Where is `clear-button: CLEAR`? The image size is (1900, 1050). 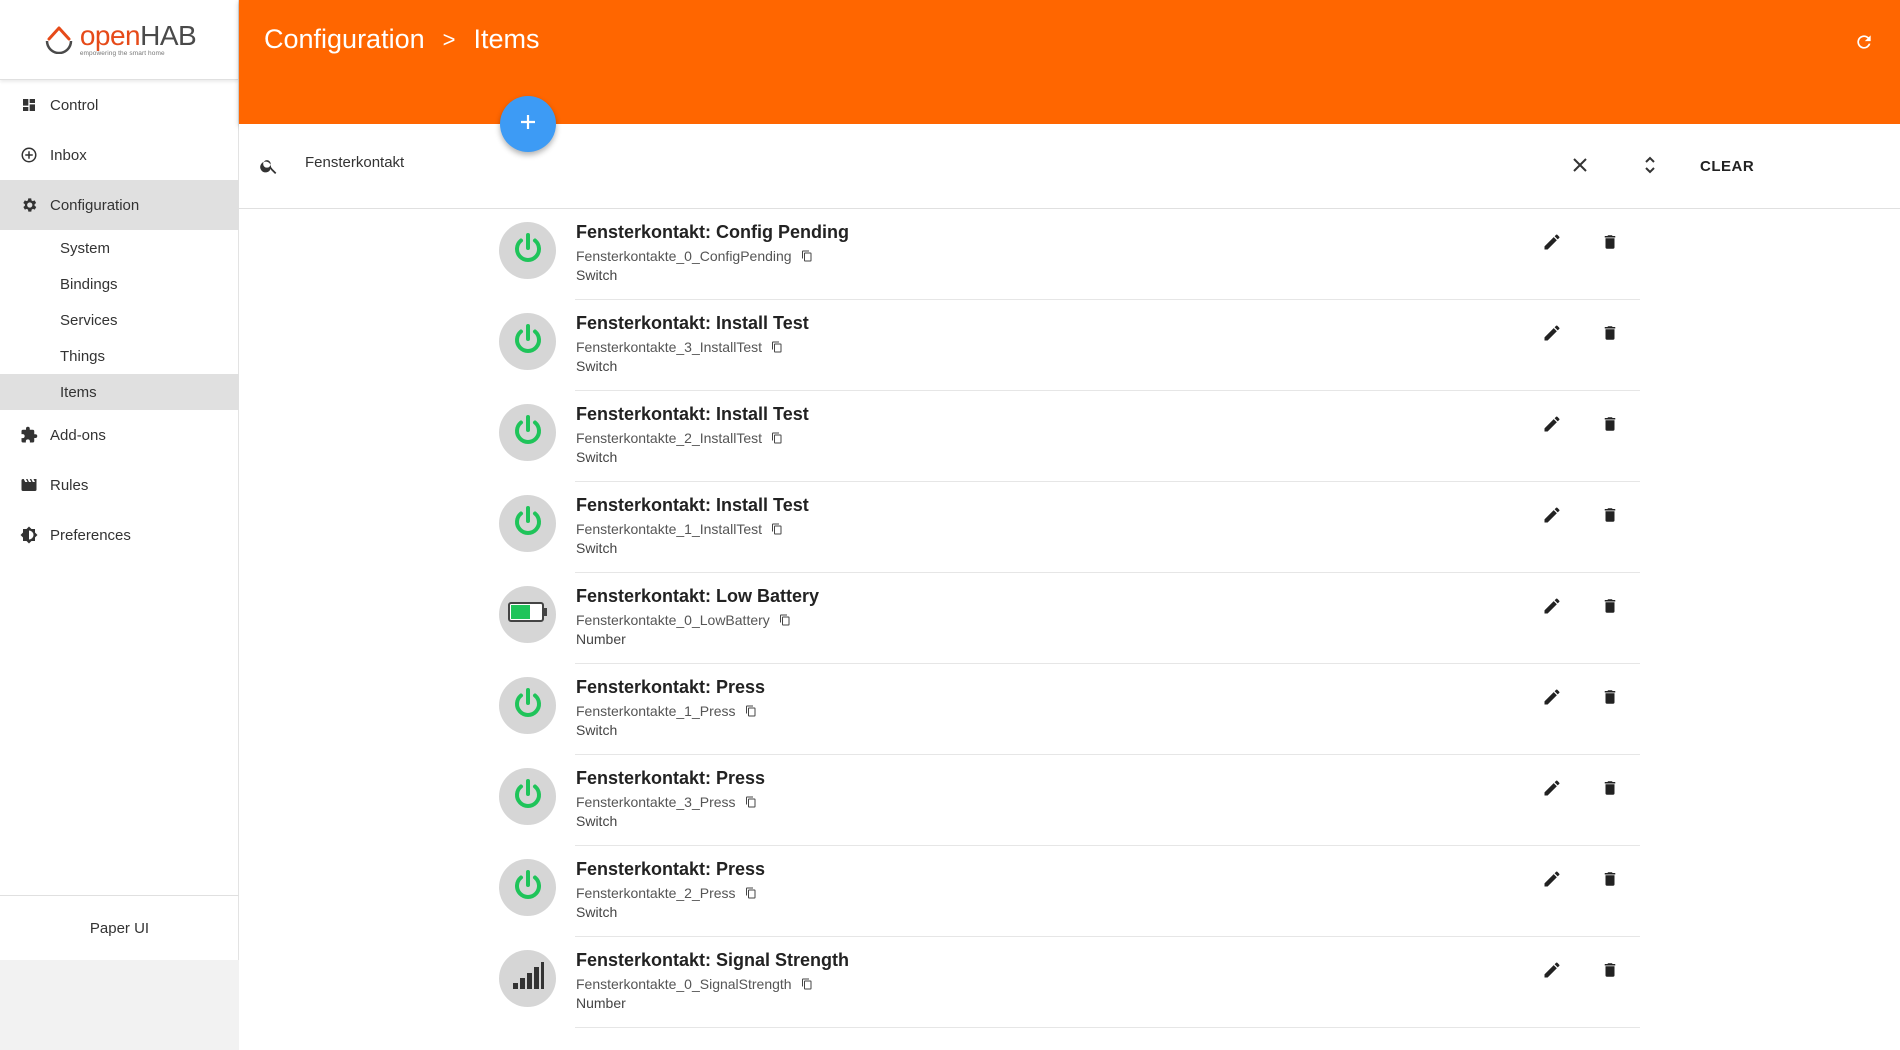
clear-button: CLEAR is located at coordinates (1727, 166).